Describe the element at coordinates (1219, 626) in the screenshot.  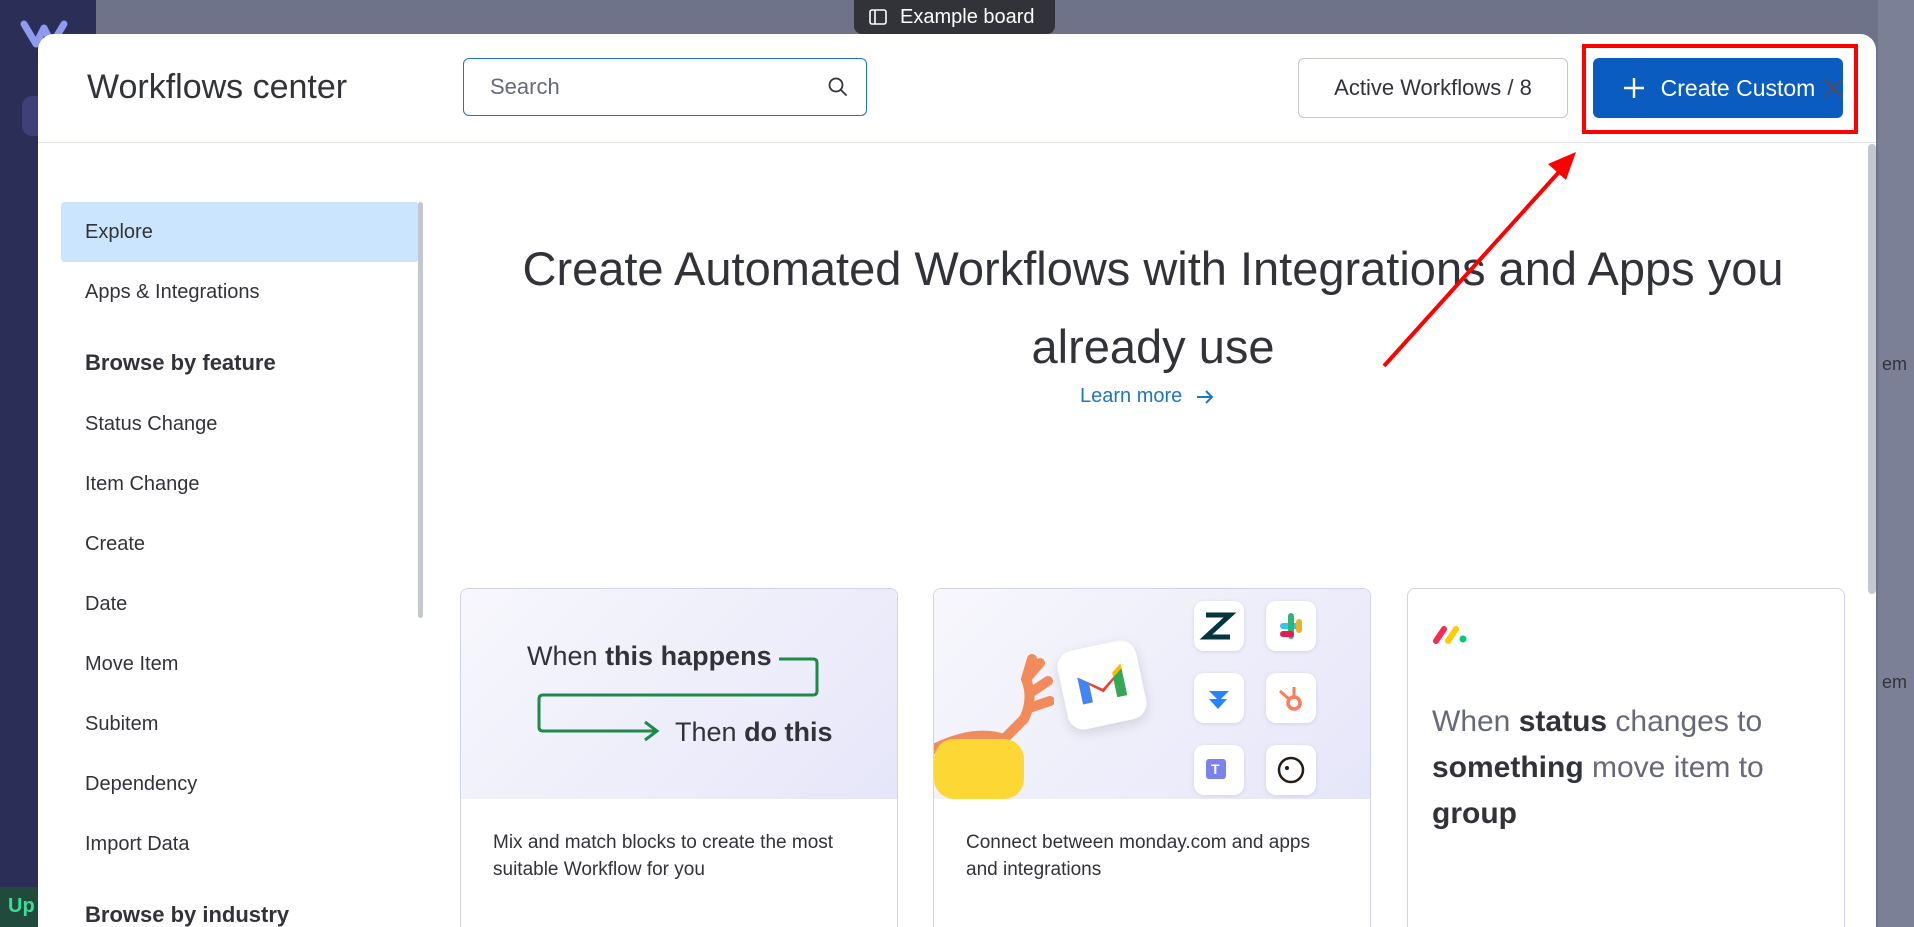
I see `zendesk-icon` at that location.